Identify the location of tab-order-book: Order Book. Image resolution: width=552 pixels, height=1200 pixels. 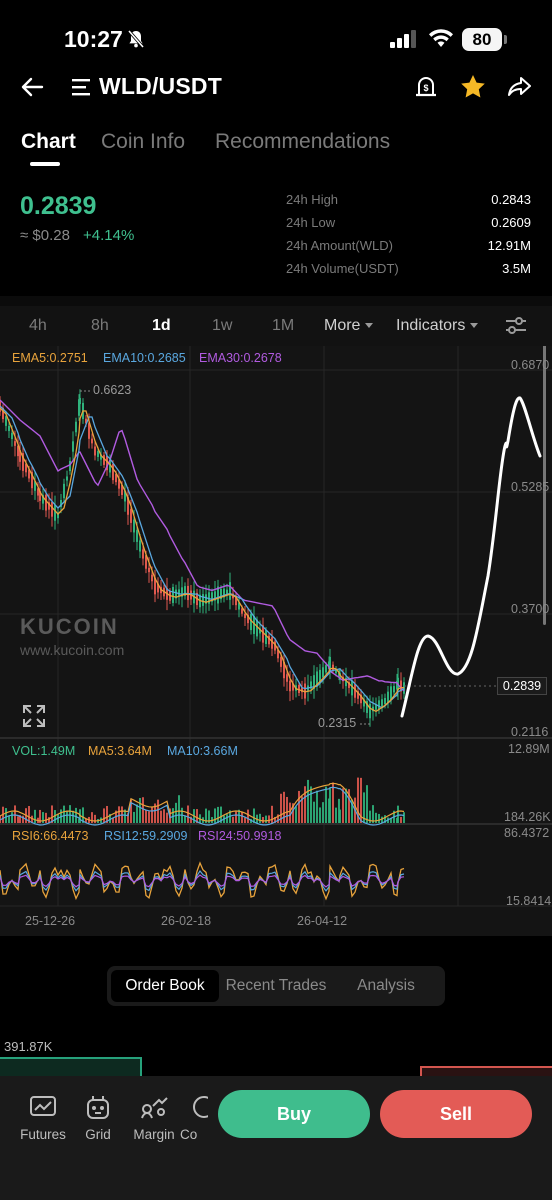
(165, 986).